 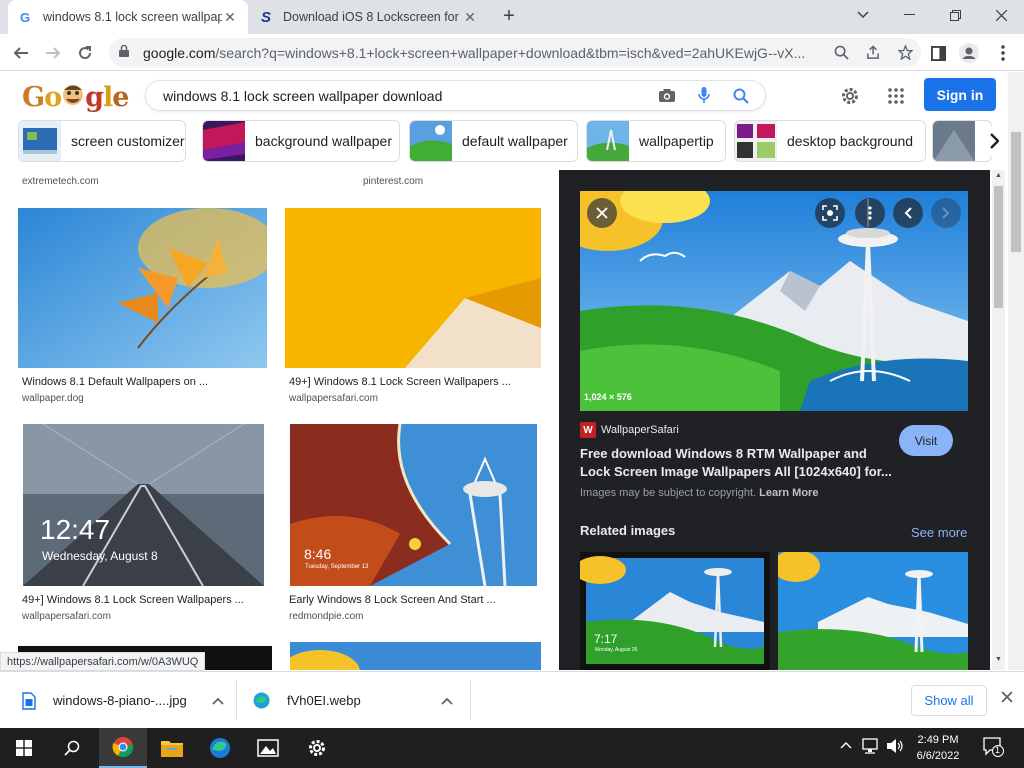 What do you see at coordinates (994, 748) in the screenshot?
I see `notifications-icon: 1` at bounding box center [994, 748].